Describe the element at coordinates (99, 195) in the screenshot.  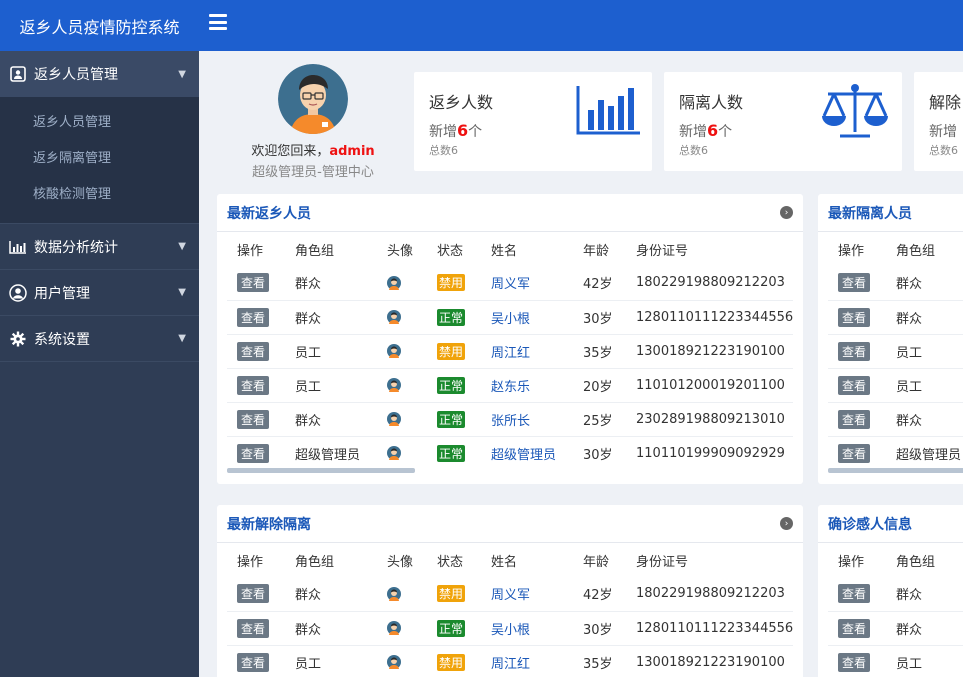
I see `submenu-nucleic-test-management: 核酸检测管理` at that location.